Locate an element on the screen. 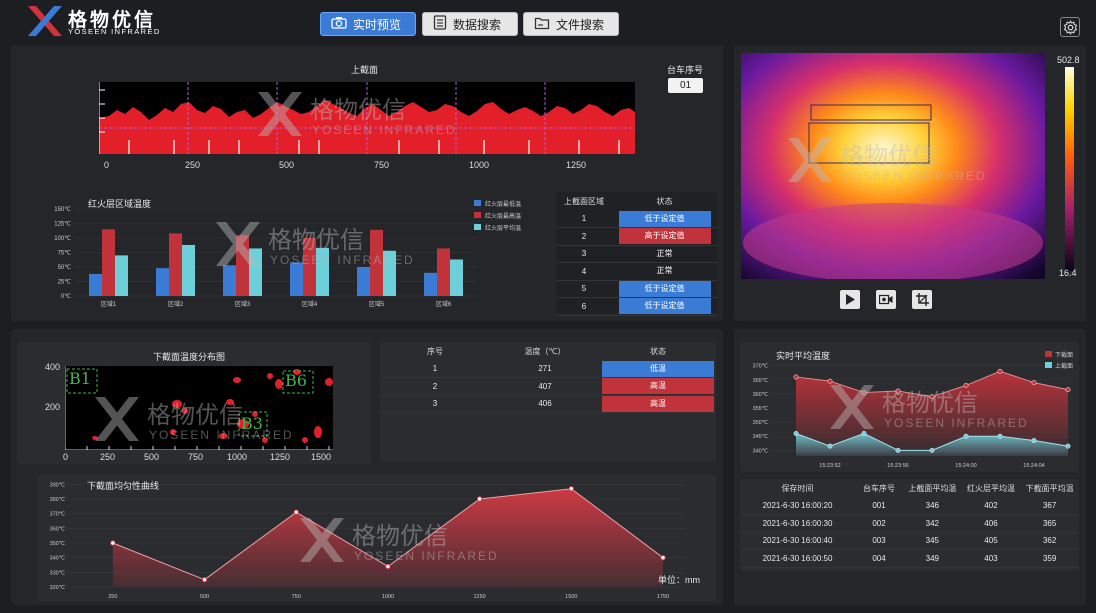 This screenshot has height=613, width=1096. status-badge: 高于设定值 is located at coordinates (664, 236).